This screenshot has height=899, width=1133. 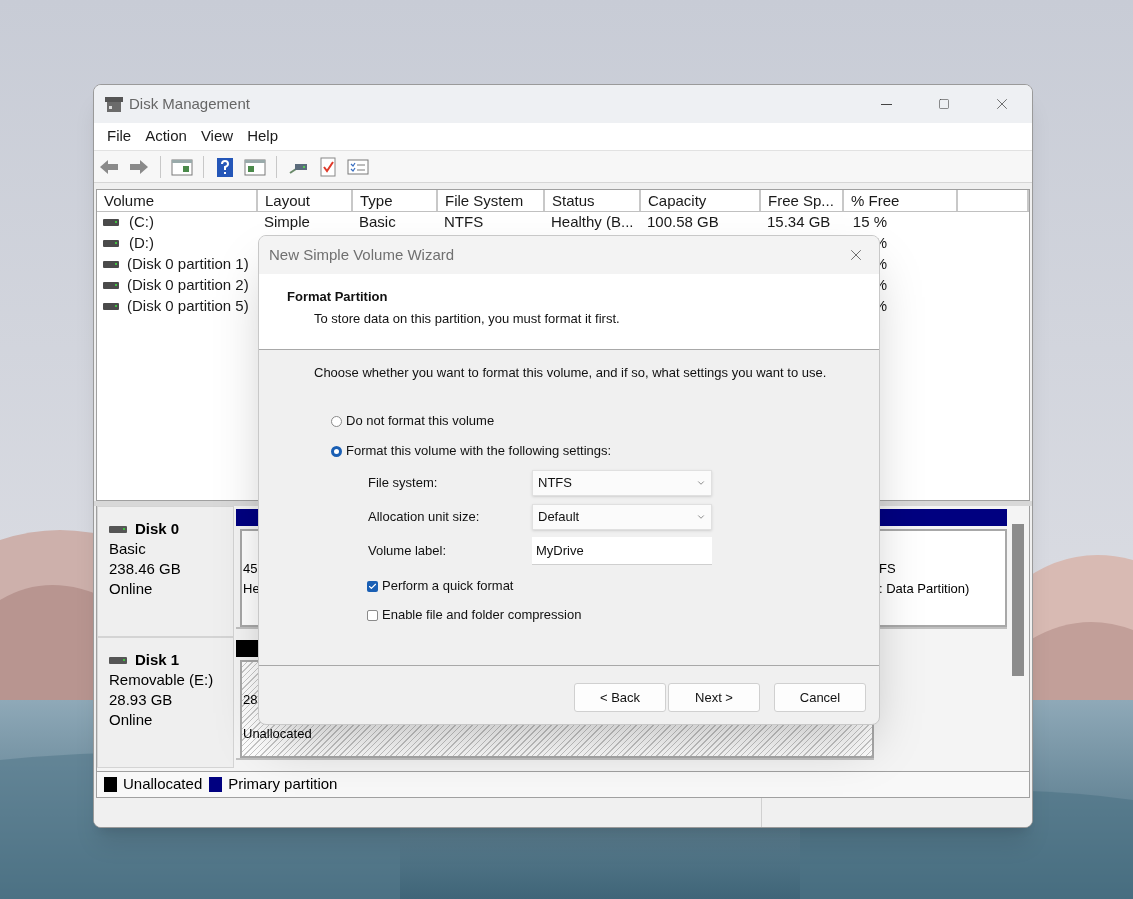 What do you see at coordinates (620, 697) in the screenshot?
I see `dialog-button: < Back` at bounding box center [620, 697].